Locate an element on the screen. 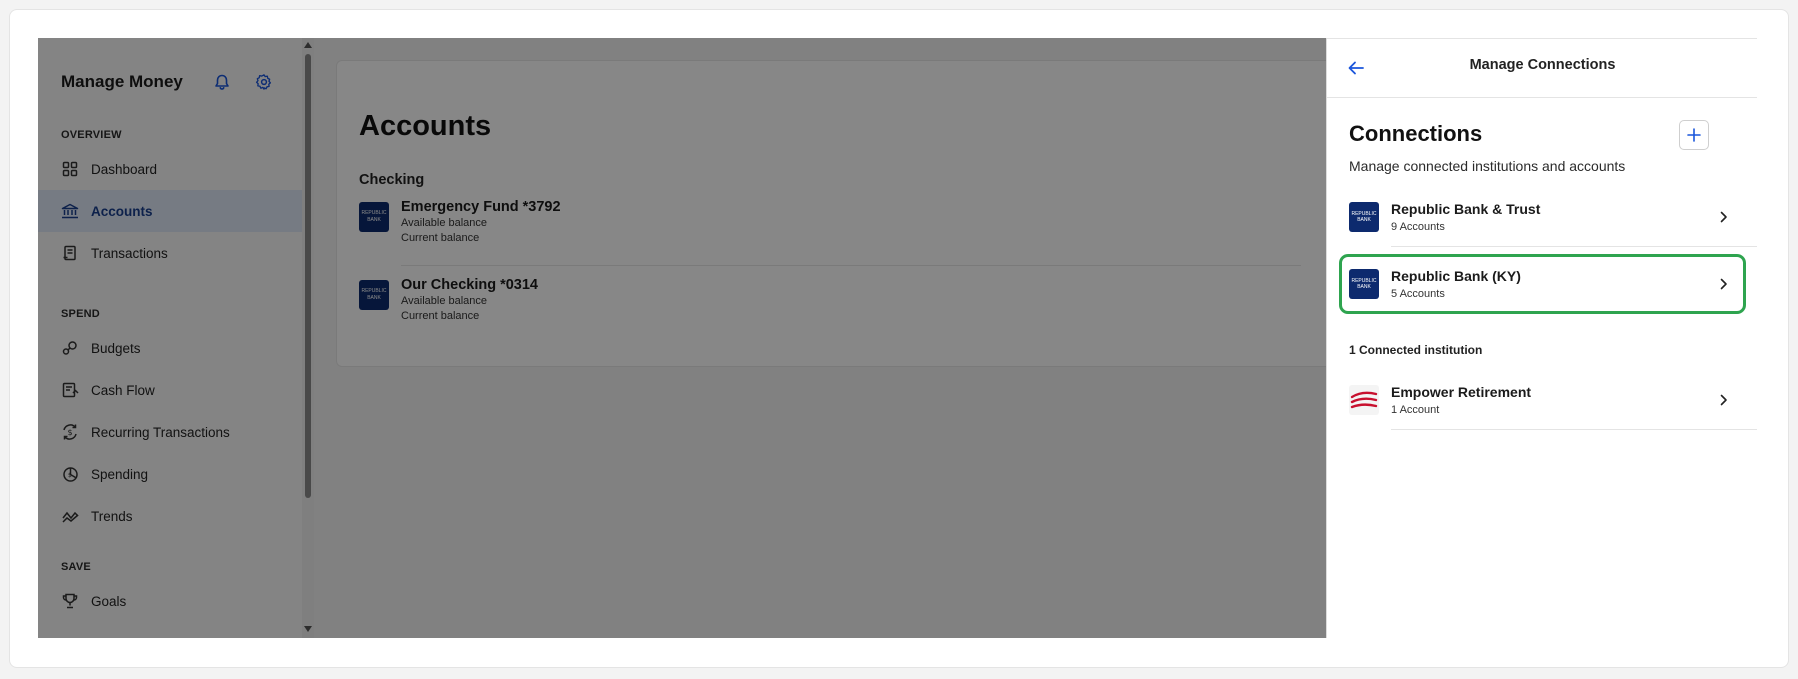 This screenshot has height=679, width=1798. institution-name: Republic Bank & Trust is located at coordinates (1466, 209).